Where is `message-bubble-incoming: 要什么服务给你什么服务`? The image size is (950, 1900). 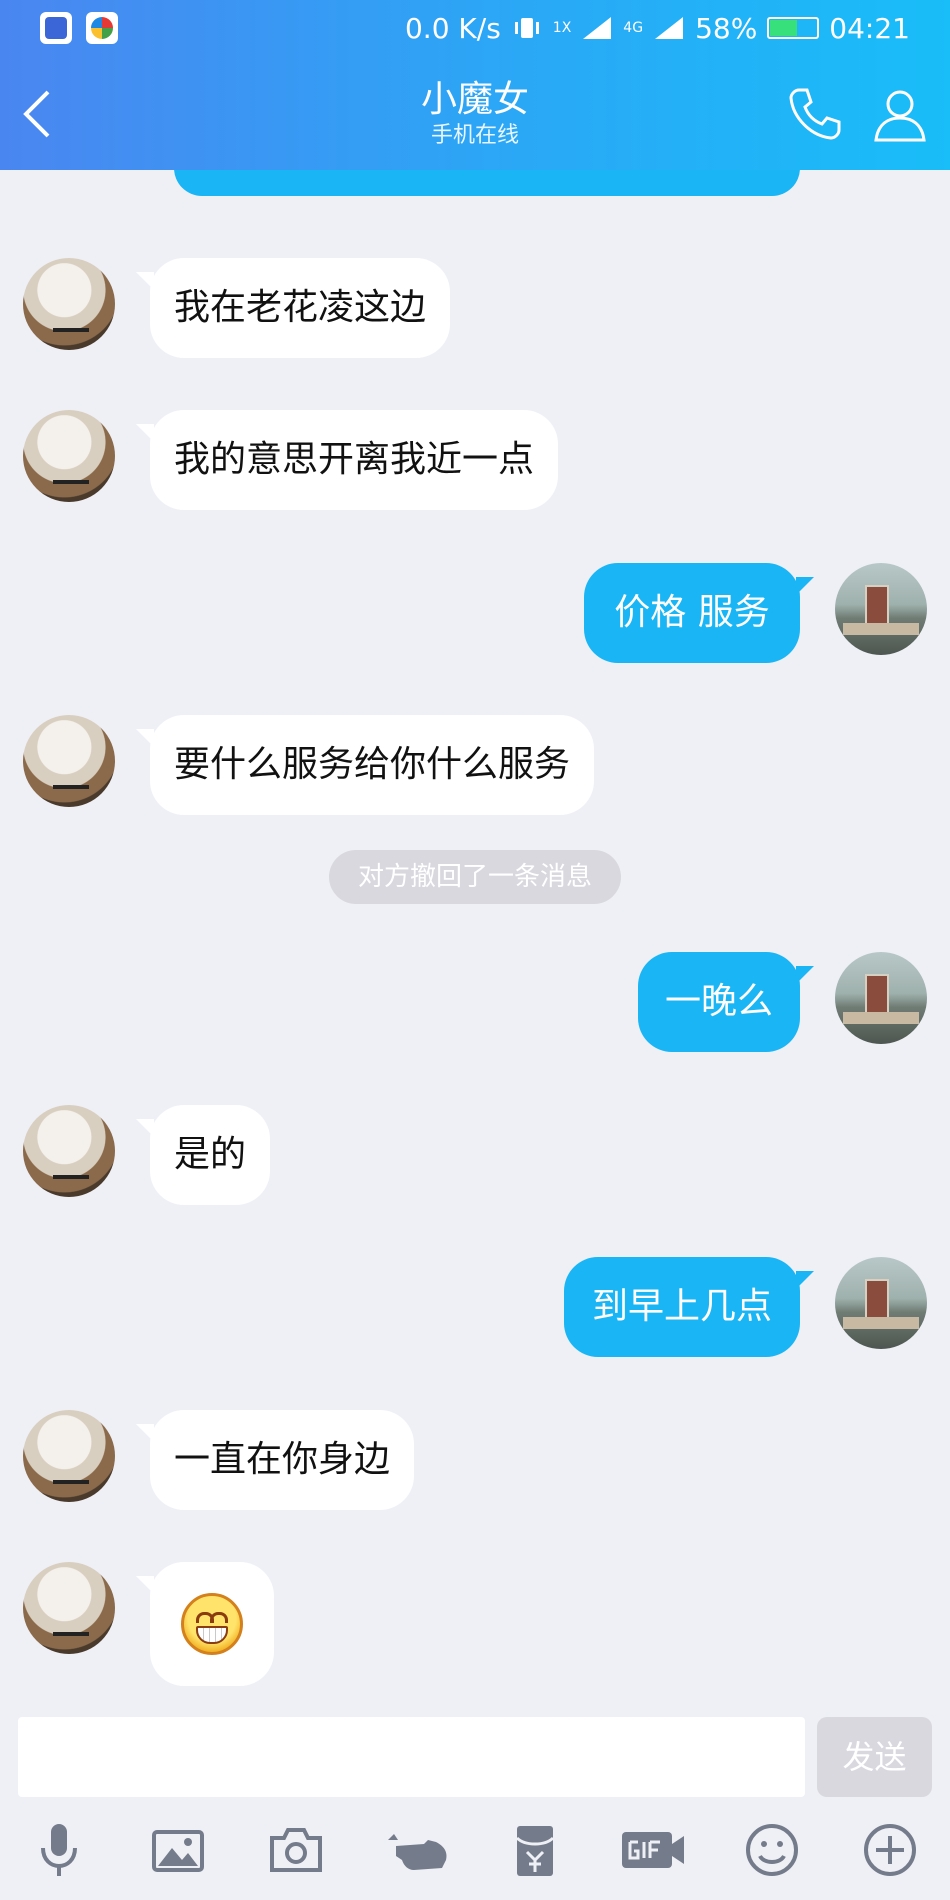 message-bubble-incoming: 要什么服务给你什么服务 is located at coordinates (365, 765).